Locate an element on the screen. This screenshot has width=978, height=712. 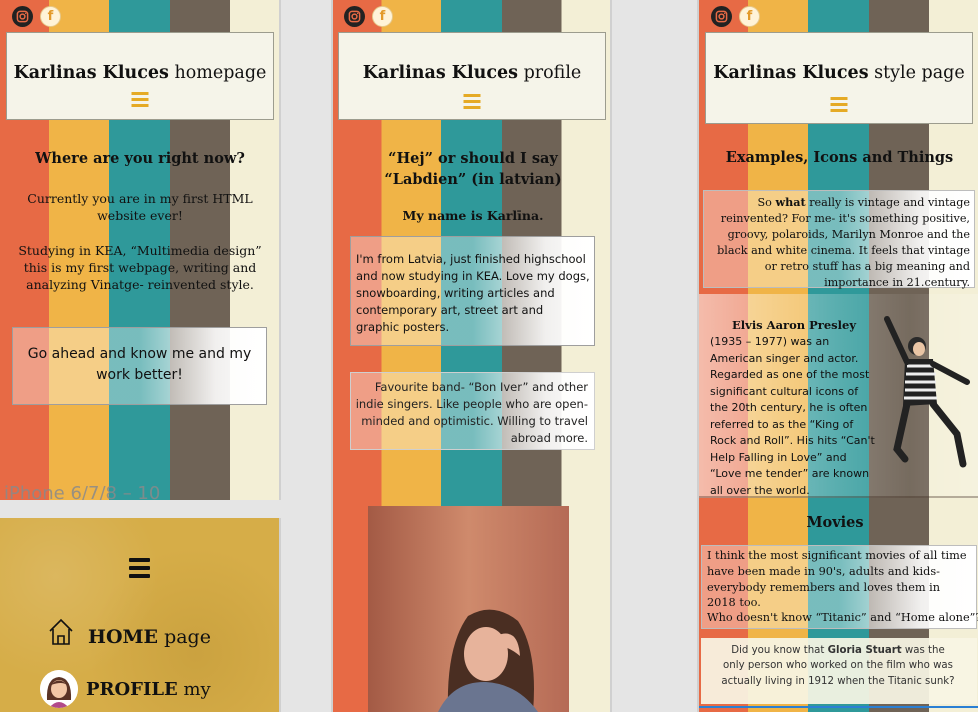
selection-line is located at coordinates (838, 707).